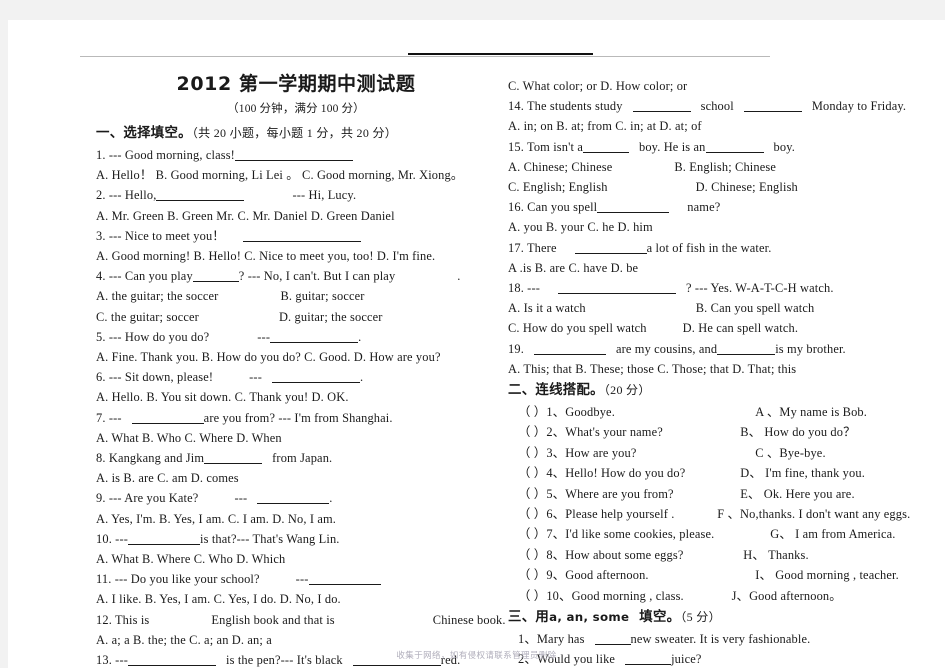  I want to click on q18-option-d: D. He can spell watch., so click(740, 328).